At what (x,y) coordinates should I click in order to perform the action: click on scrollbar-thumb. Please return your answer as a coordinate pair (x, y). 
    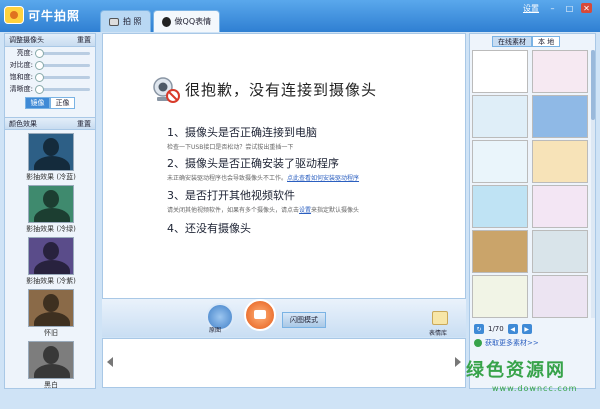
    Looking at the image, I should click on (593, 85).